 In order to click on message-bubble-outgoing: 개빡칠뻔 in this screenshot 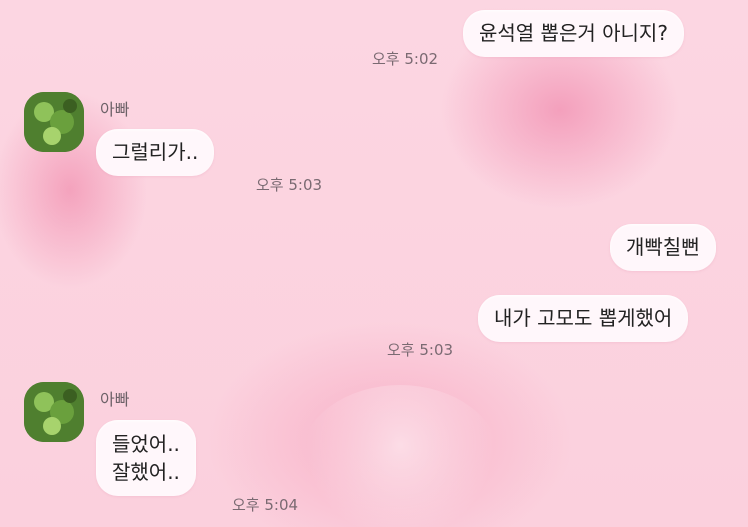, I will do `click(663, 247)`.